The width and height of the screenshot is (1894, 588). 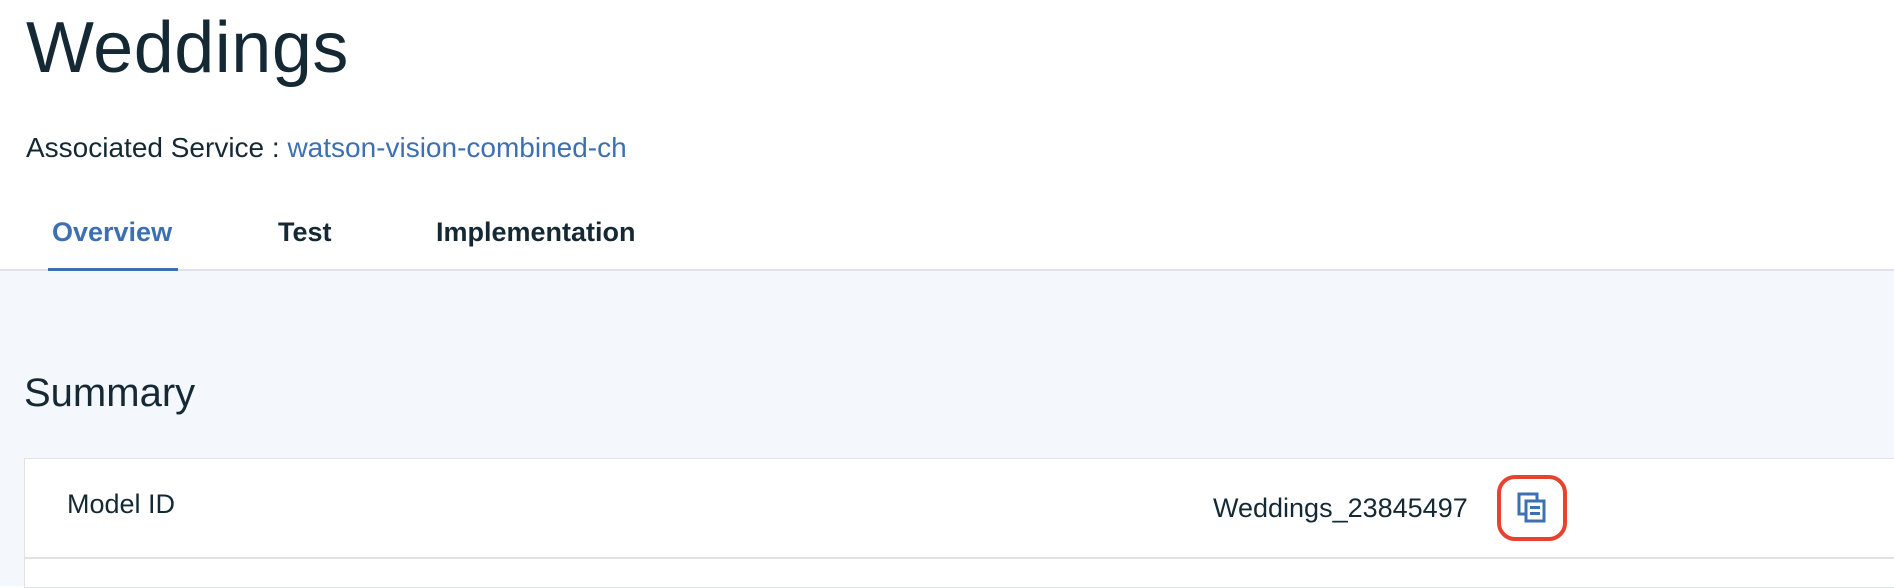 I want to click on tab-bar: Overview Test Implementation, so click(x=400, y=243).